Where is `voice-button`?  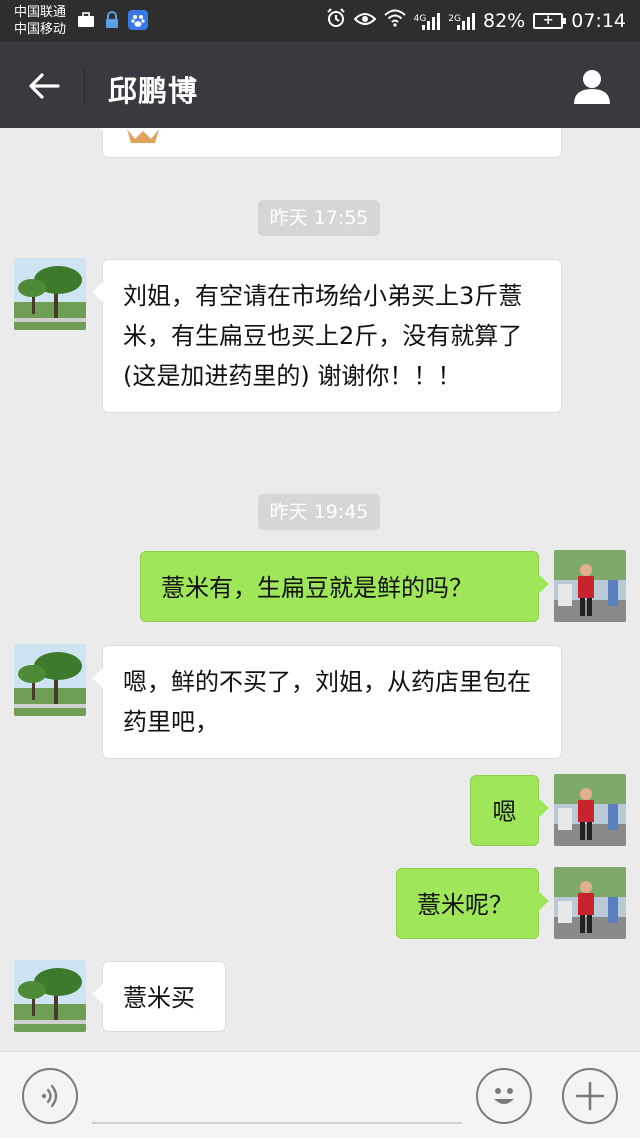 voice-button is located at coordinates (50, 1096).